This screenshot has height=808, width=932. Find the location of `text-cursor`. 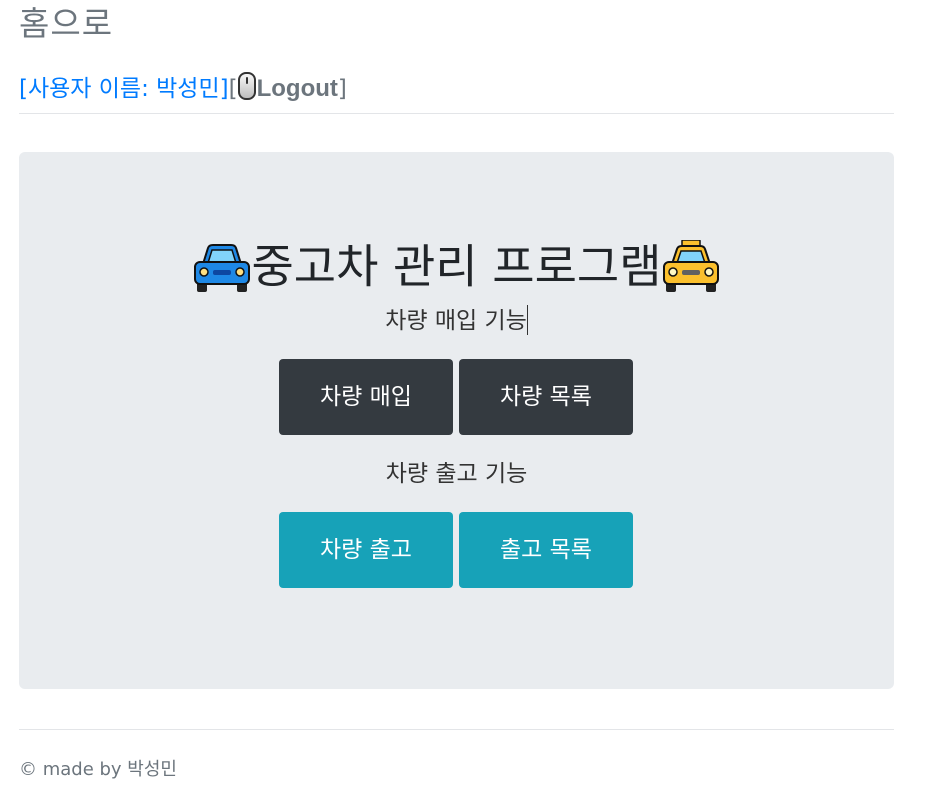

text-cursor is located at coordinates (527, 320).